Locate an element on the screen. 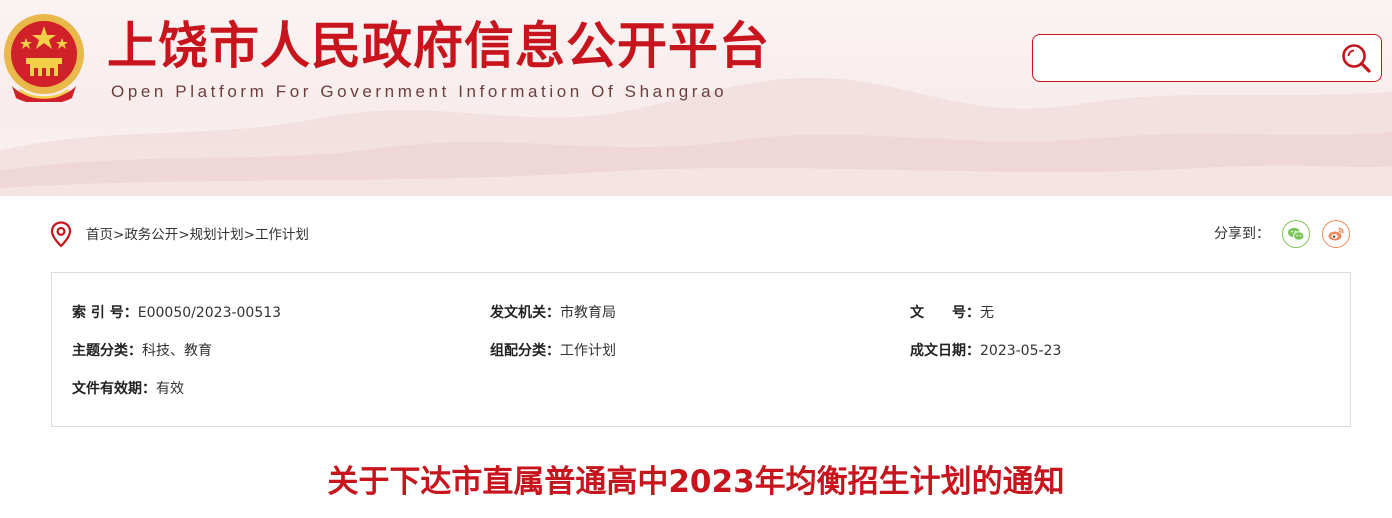  search-input is located at coordinates (1185, 59).